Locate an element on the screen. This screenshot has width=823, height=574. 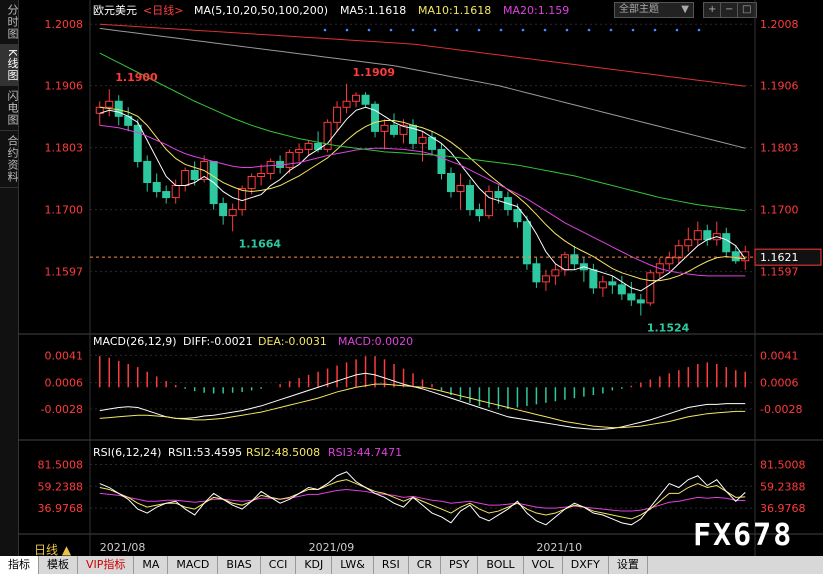
indicator-tab-14: DXFY is located at coordinates (586, 565).